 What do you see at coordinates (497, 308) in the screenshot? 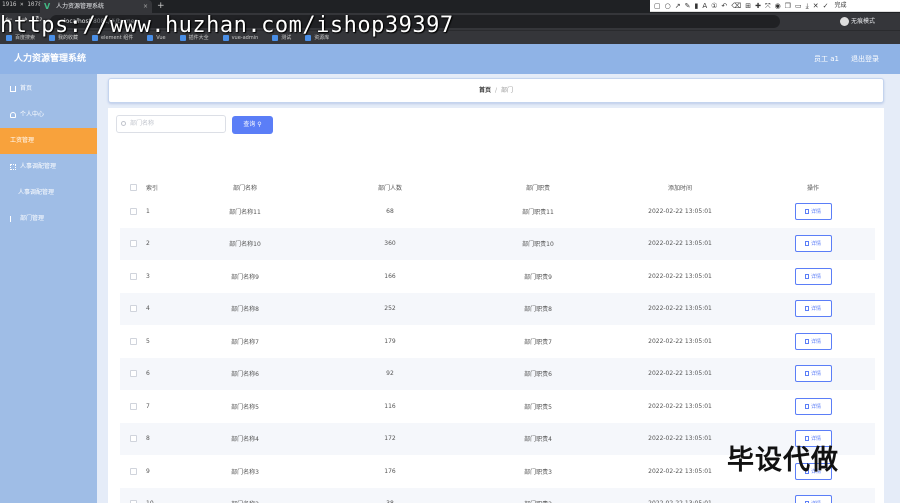
I see `table-row: 4 部门名称8 252 部门职责8 2022-02-22 13:05:01 详情` at bounding box center [497, 308].